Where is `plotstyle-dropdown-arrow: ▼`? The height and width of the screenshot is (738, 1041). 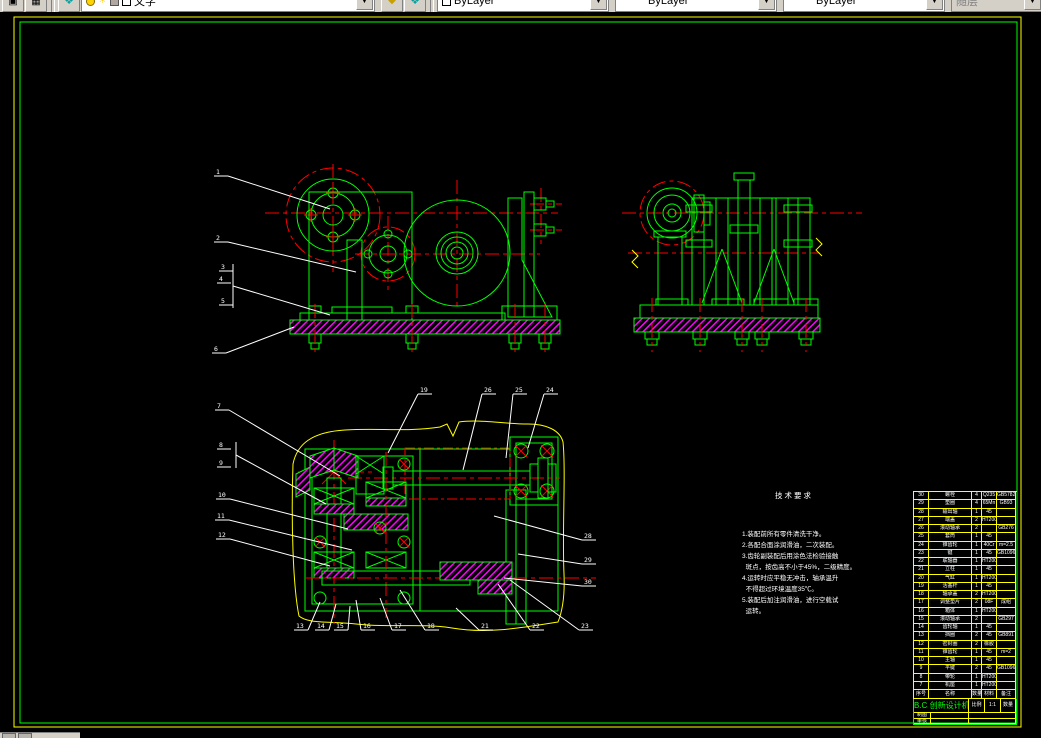
plotstyle-dropdown-arrow: ▼ is located at coordinates (1032, 5).